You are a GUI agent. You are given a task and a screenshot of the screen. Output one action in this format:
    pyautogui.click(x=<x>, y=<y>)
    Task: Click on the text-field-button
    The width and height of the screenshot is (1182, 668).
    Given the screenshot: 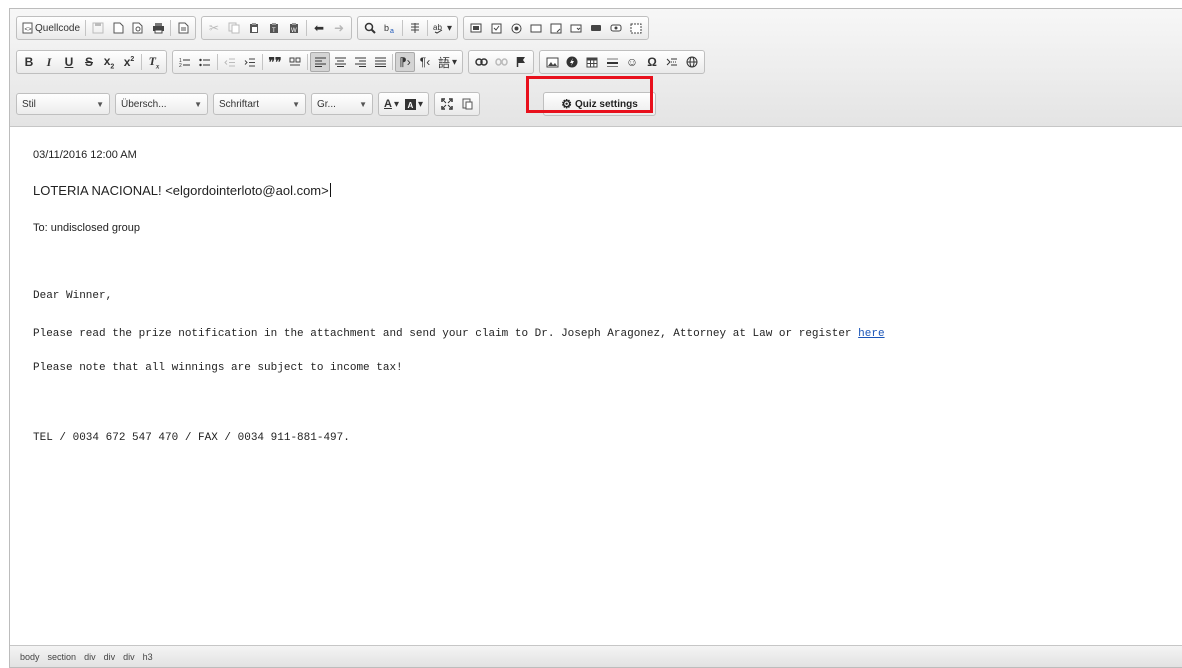 What is the action you would take?
    pyautogui.click(x=536, y=28)
    